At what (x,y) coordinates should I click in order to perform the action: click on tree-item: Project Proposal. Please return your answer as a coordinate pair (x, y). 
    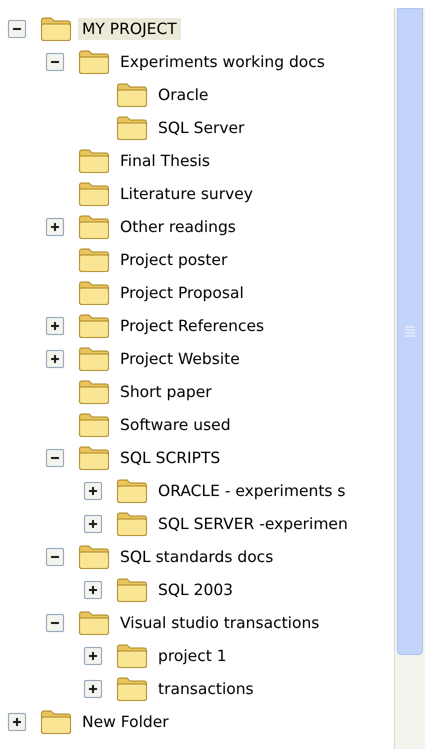
    Looking at the image, I should click on (182, 293).